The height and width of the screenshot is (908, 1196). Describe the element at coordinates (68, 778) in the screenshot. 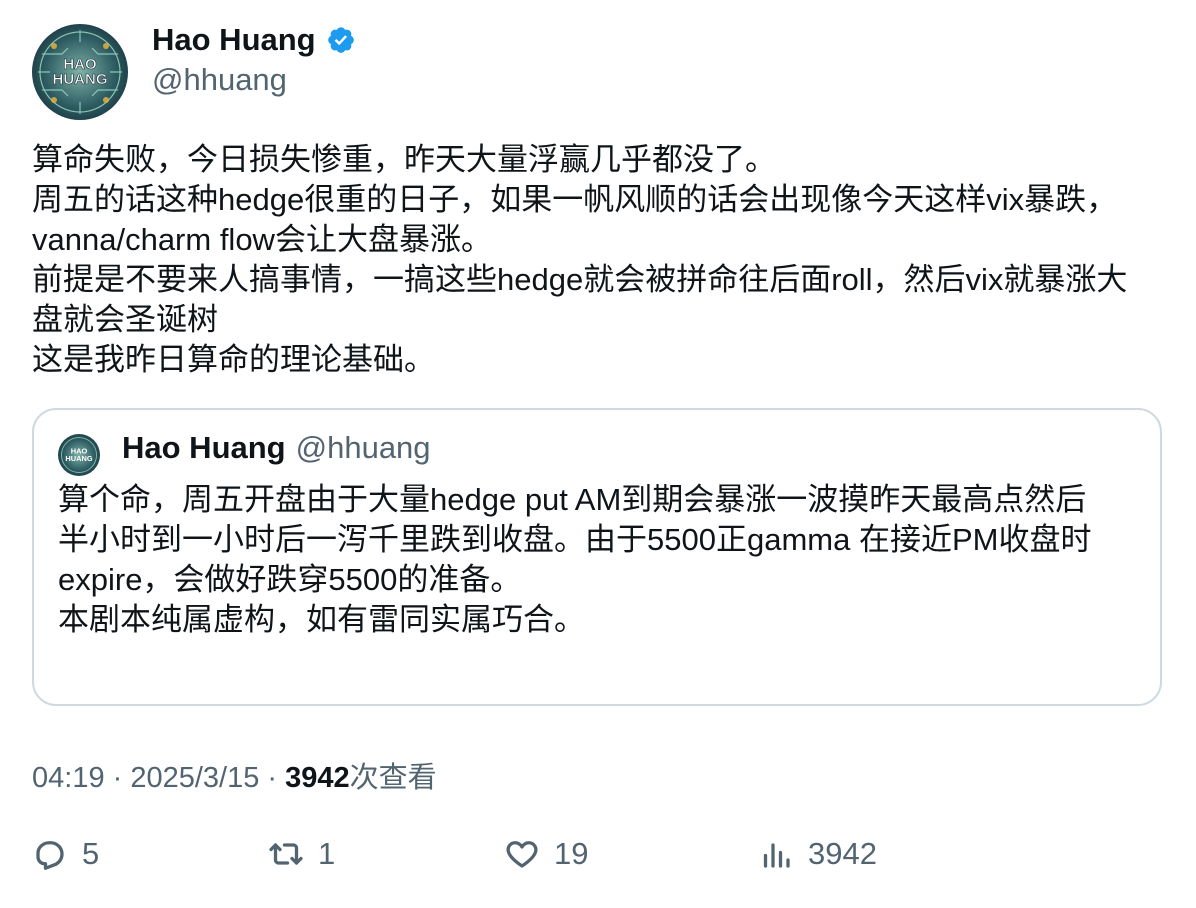

I see `tweet-time: 04:19` at that location.